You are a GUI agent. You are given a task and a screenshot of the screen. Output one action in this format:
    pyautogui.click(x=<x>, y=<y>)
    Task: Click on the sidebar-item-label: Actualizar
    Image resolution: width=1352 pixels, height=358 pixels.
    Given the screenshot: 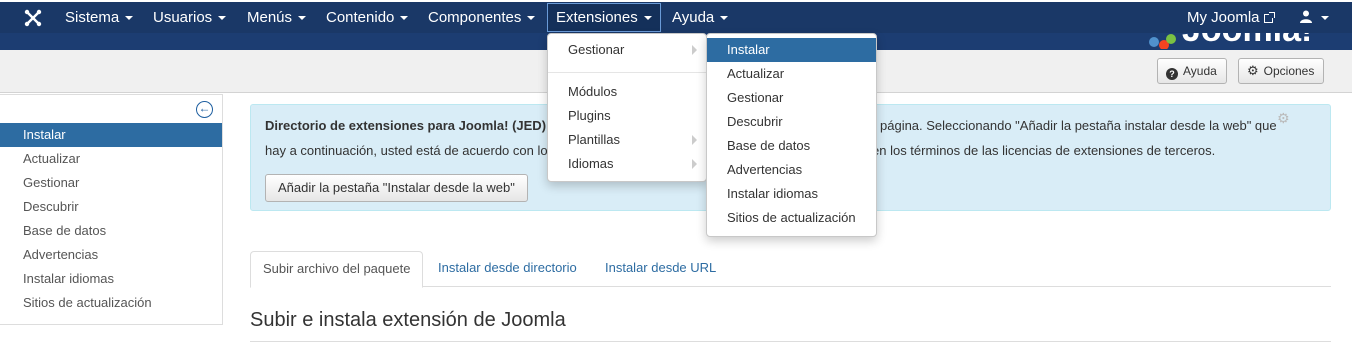 What is the action you would take?
    pyautogui.click(x=52, y=158)
    